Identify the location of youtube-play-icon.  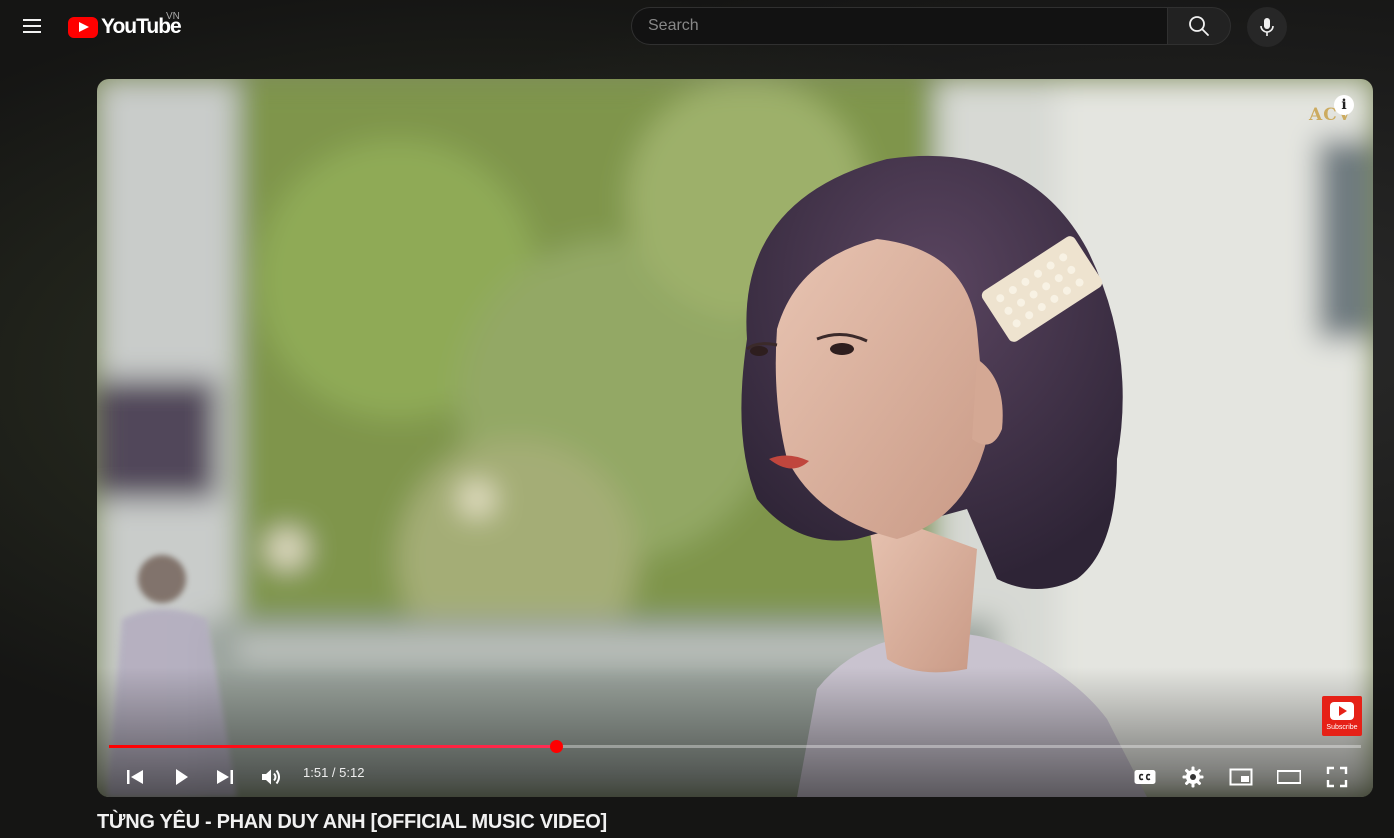
(1342, 711).